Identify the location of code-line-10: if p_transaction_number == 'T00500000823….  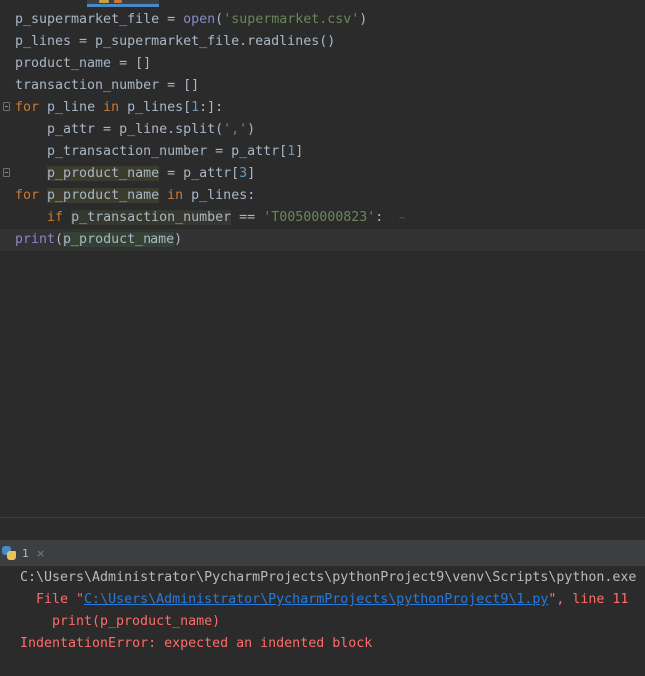
(226, 217).